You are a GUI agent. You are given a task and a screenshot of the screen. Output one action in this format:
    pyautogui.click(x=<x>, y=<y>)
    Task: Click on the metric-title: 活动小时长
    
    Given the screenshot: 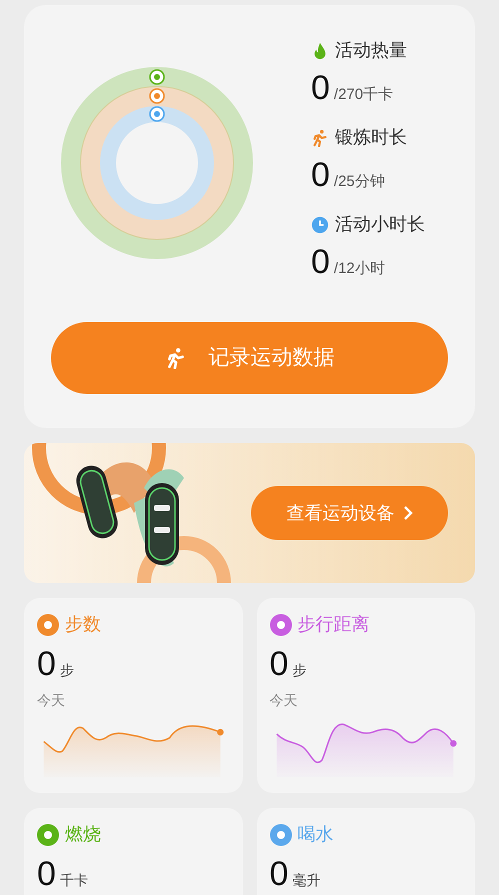 What is the action you would take?
    pyautogui.click(x=380, y=224)
    